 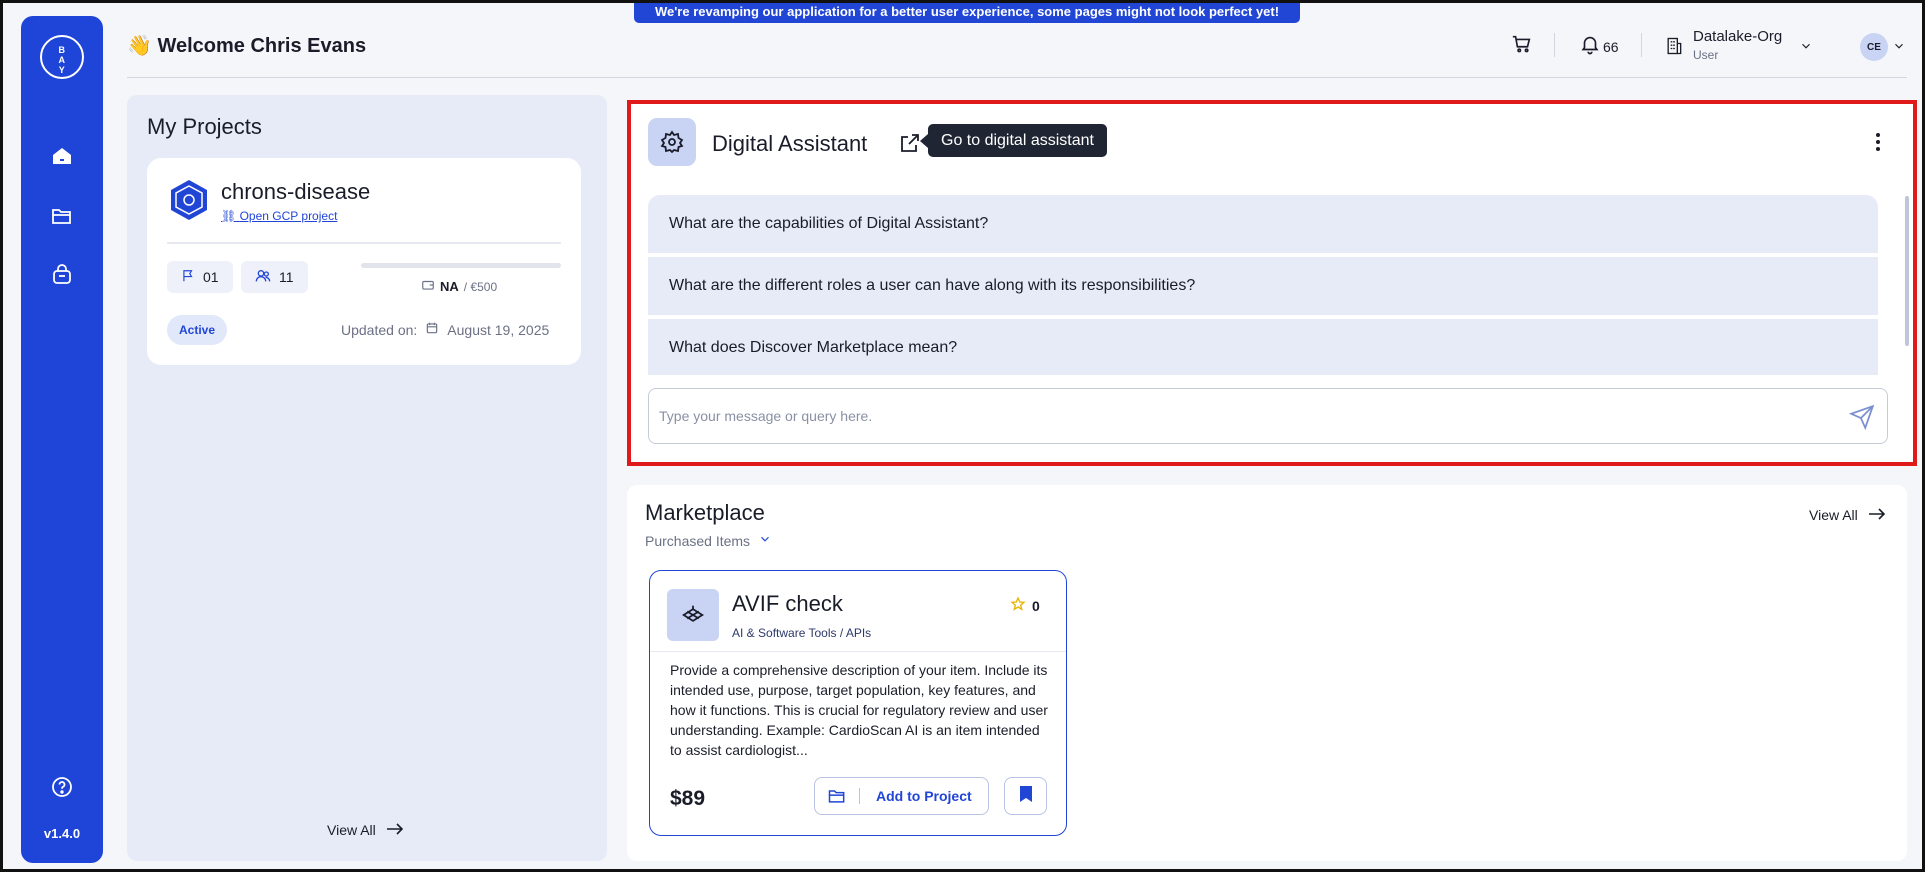 I want to click on calendar-icon, so click(x=432, y=329).